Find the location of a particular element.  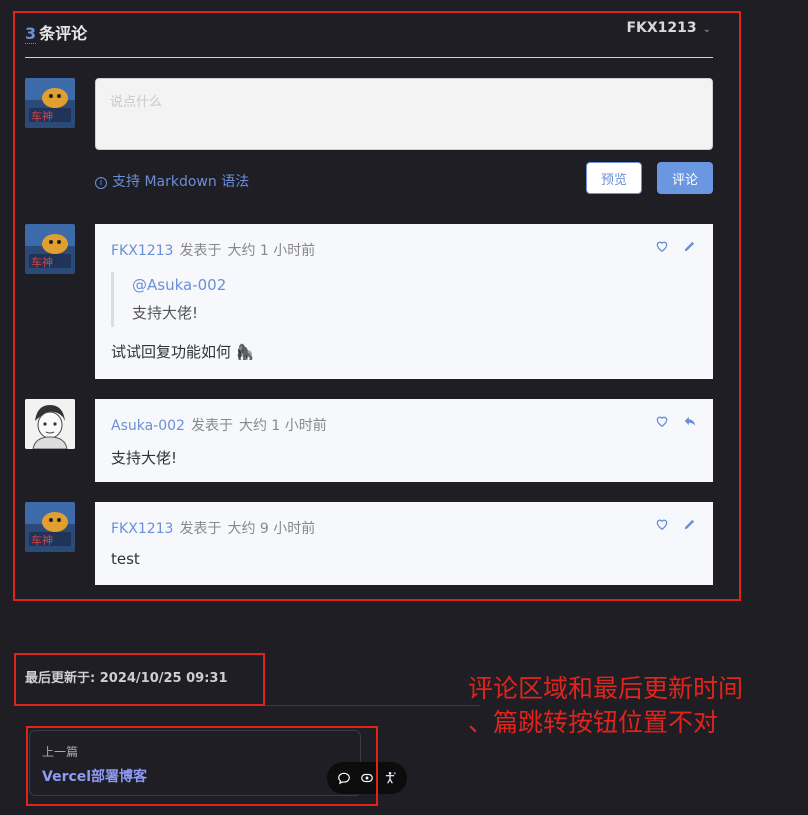

annotation-box-updated is located at coordinates (139, 679).